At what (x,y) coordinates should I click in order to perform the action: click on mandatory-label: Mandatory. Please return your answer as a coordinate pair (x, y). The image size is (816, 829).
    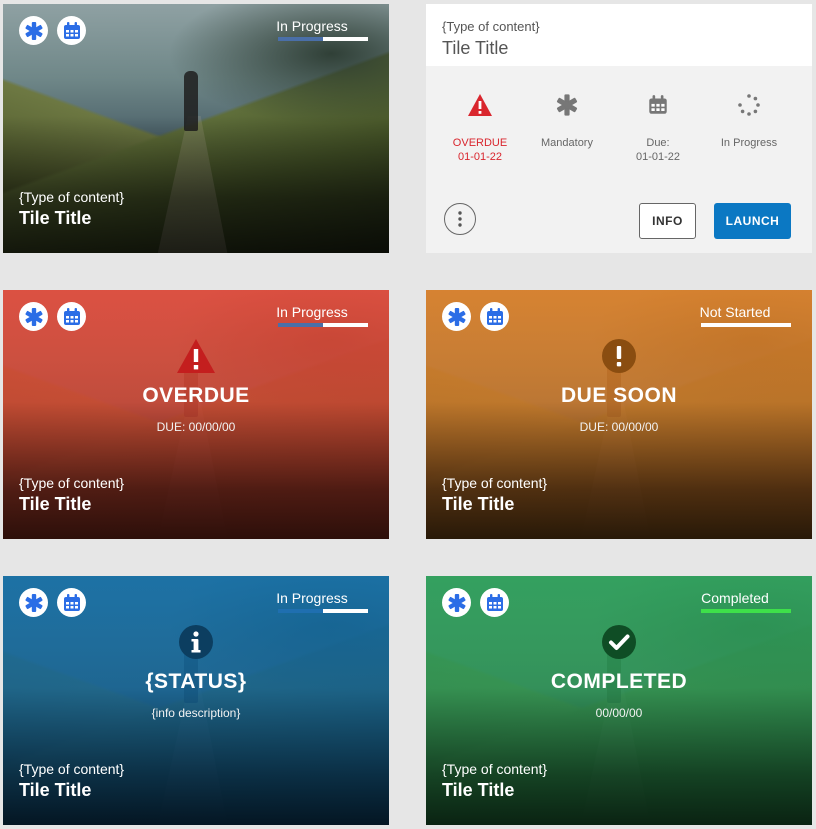
    Looking at the image, I should click on (567, 143).